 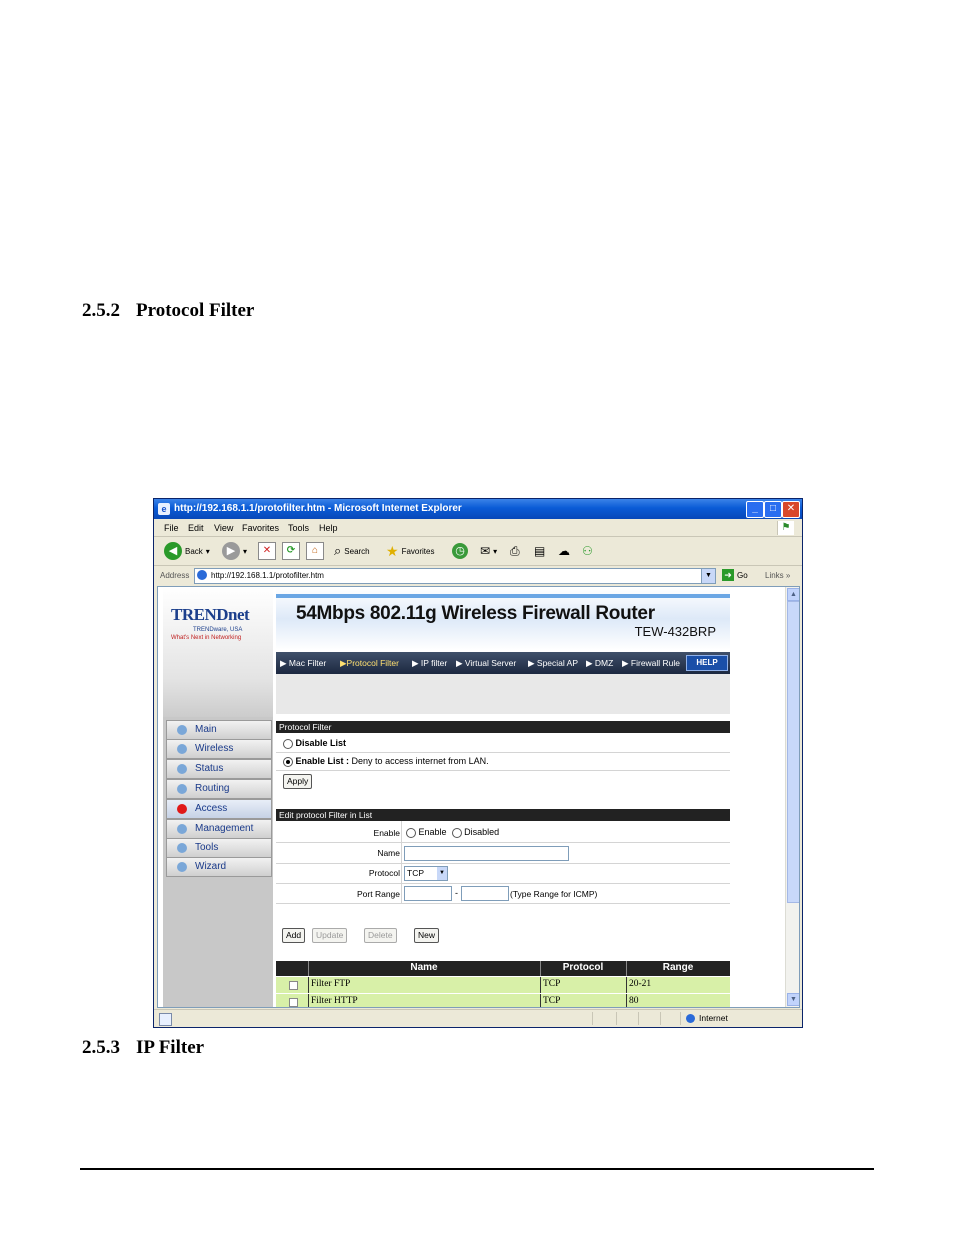 I want to click on menu-tools: Tools, so click(x=298, y=528).